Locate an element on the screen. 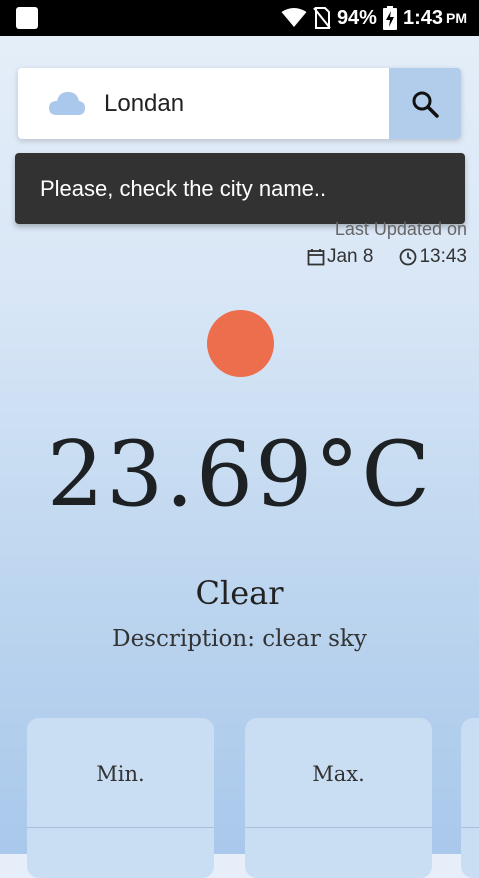 This screenshot has width=479, height=878. search-button is located at coordinates (425, 103).